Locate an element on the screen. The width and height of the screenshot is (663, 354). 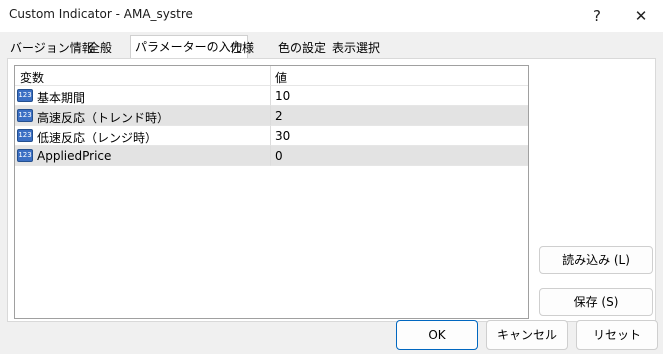
parameter-value: 0 is located at coordinates (279, 156).